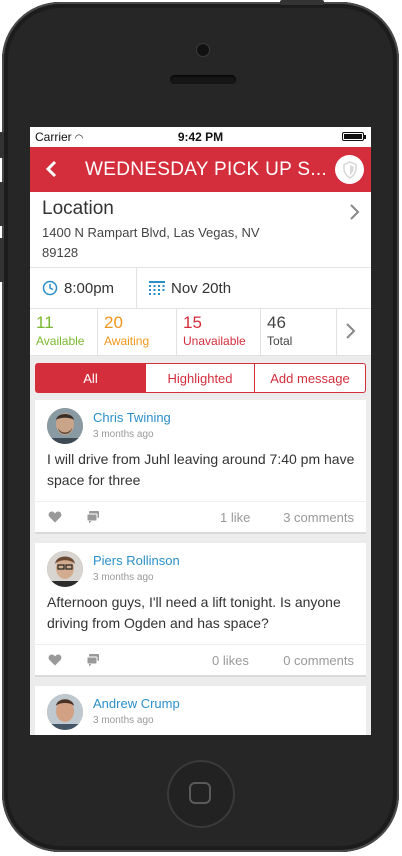 The image size is (402, 856). What do you see at coordinates (45, 322) in the screenshot?
I see `stat-count: 11` at bounding box center [45, 322].